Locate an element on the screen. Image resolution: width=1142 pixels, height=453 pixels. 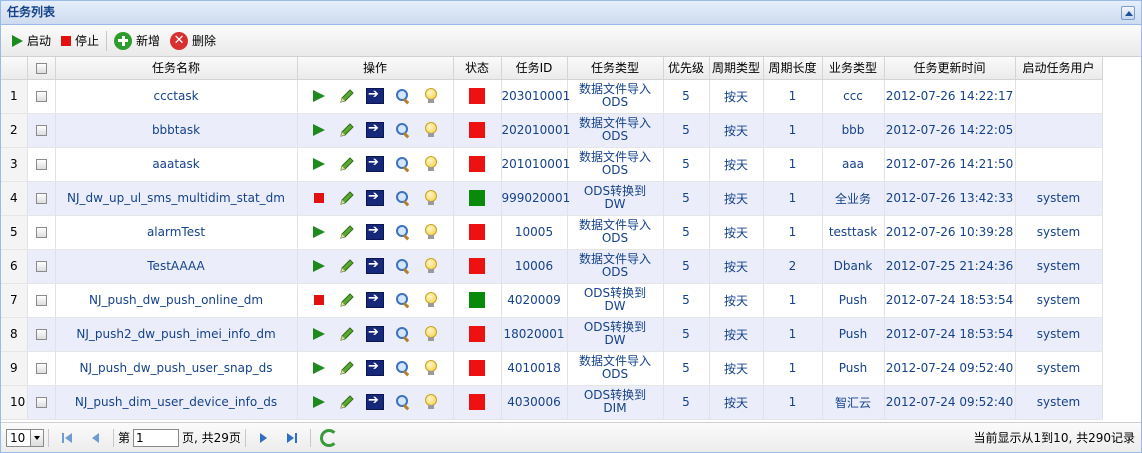
header-cycle-type: 周期类型 is located at coordinates (736, 68).